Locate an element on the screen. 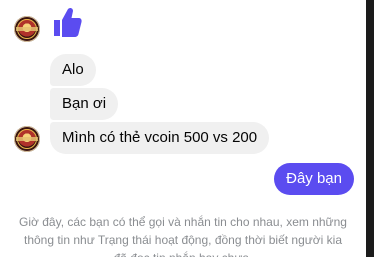  scrollbar is located at coordinates (370, 128).